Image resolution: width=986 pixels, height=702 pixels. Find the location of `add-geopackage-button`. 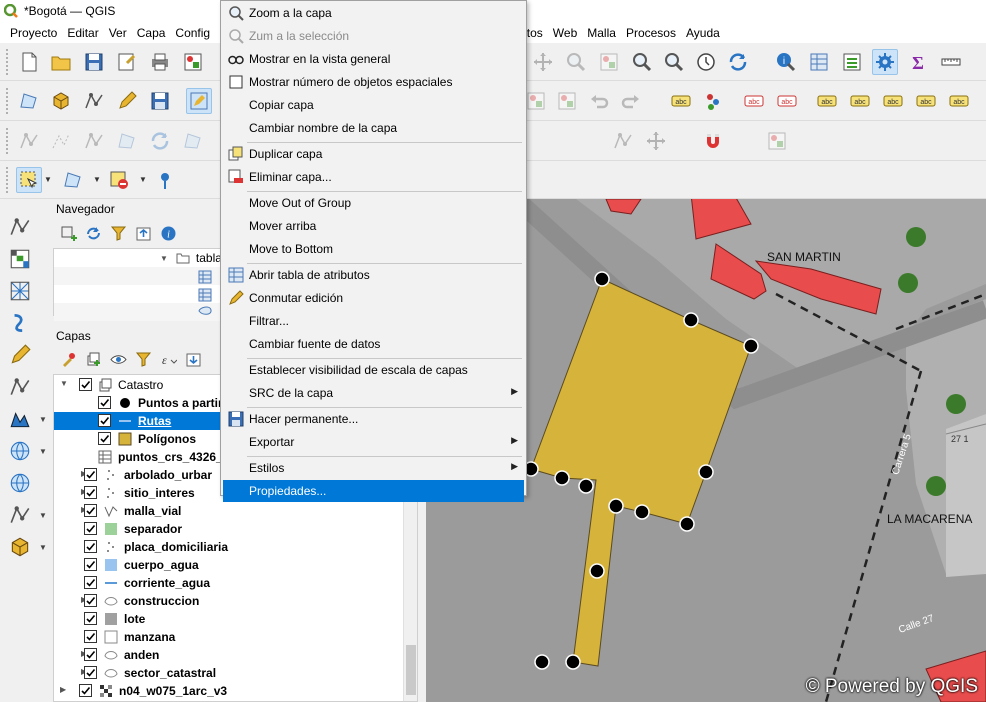

add-geopackage-button is located at coordinates (20, 355).